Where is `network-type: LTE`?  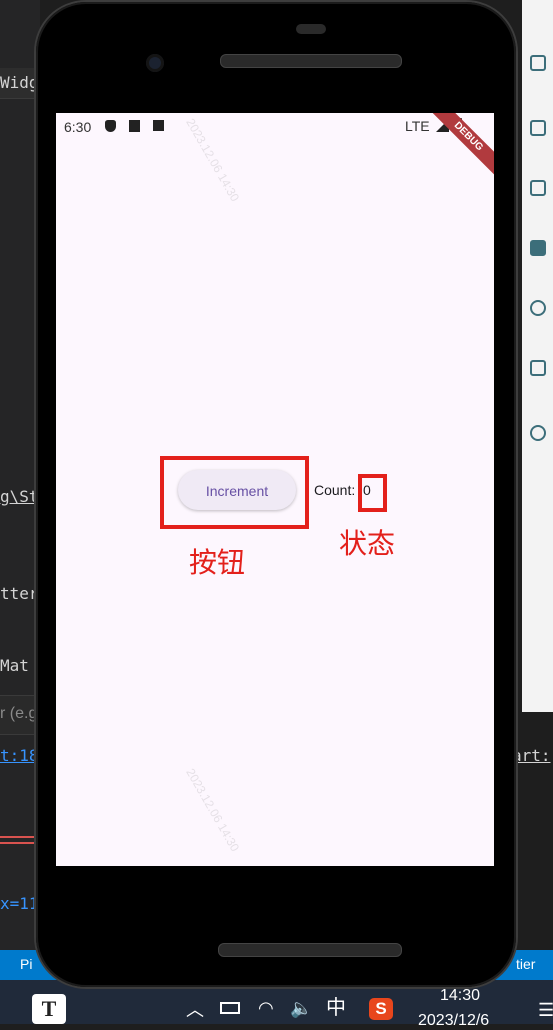
network-type: LTE is located at coordinates (417, 126).